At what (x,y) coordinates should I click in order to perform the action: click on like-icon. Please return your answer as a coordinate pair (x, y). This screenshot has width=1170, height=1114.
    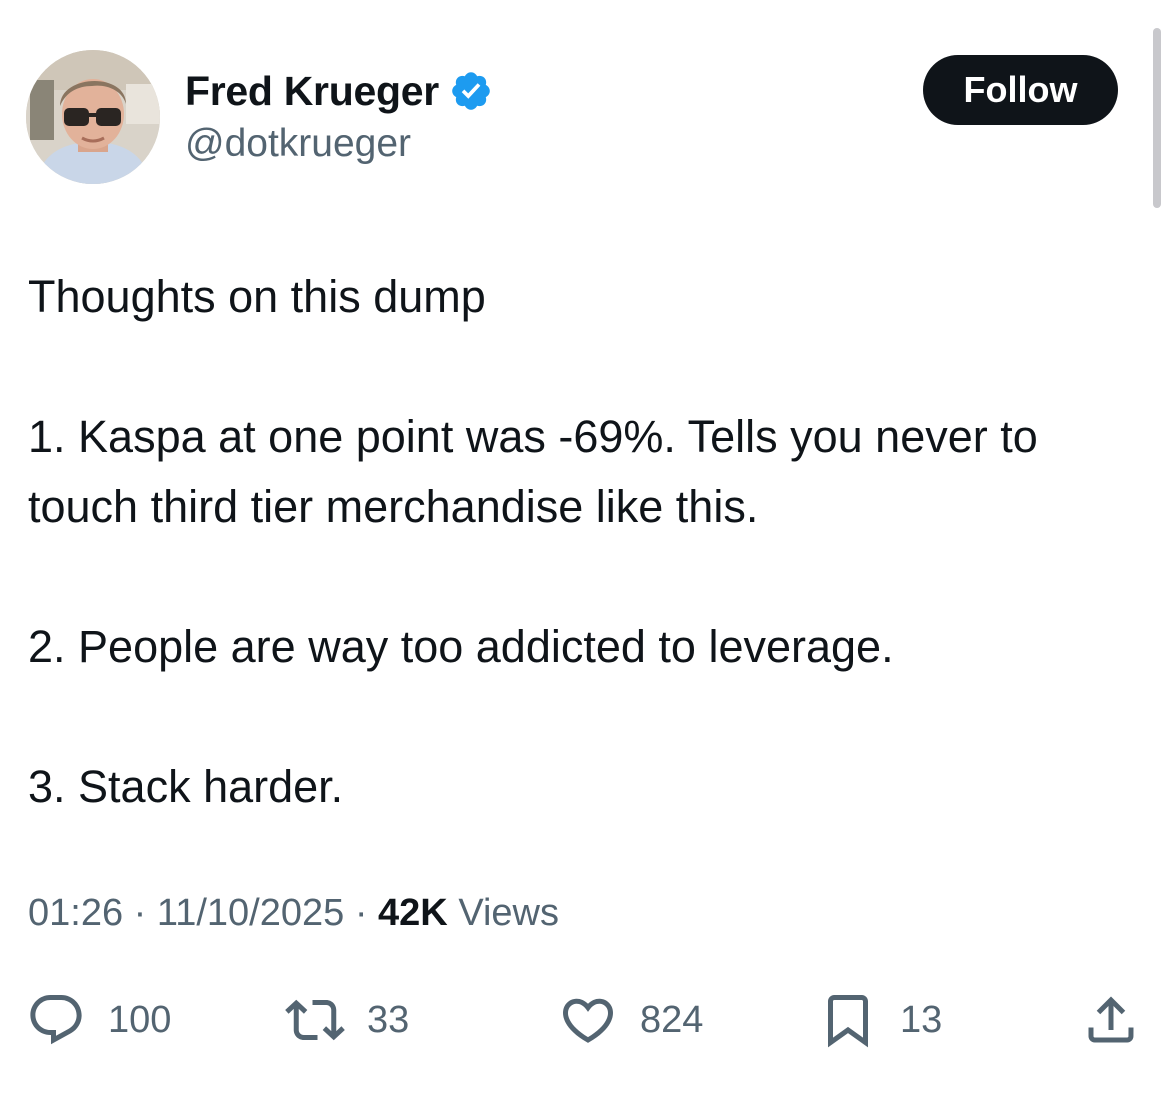
    Looking at the image, I should click on (588, 1020).